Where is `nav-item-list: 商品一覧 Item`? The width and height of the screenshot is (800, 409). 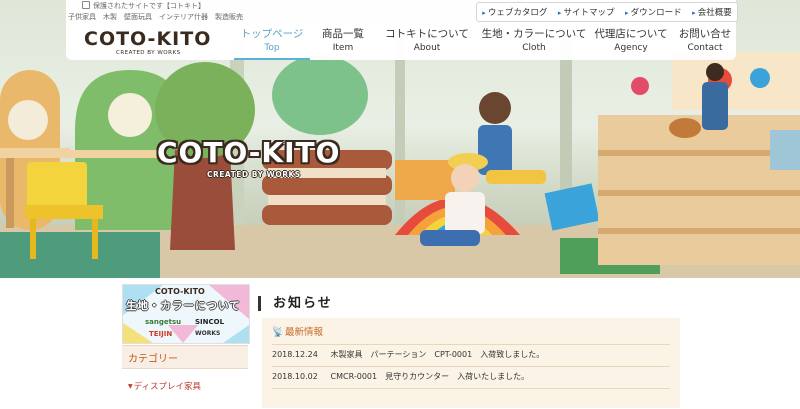
nav-item-list: 商品一覧 Item is located at coordinates (343, 43).